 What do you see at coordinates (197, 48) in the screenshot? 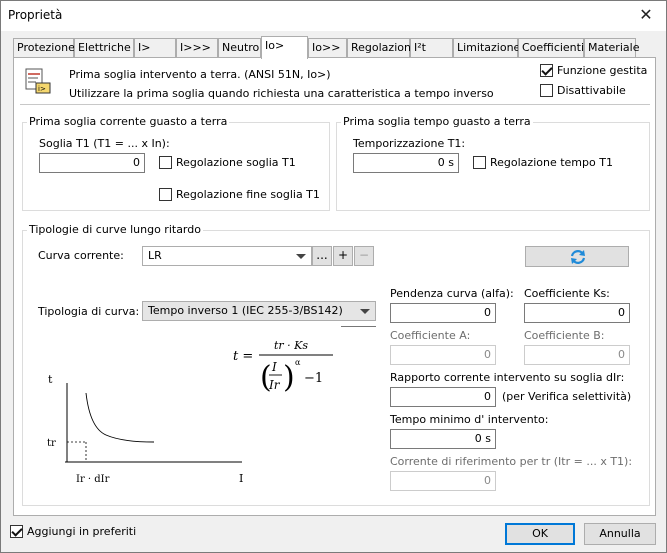
I see `tab-i-gtgtgt: I>>>` at bounding box center [197, 48].